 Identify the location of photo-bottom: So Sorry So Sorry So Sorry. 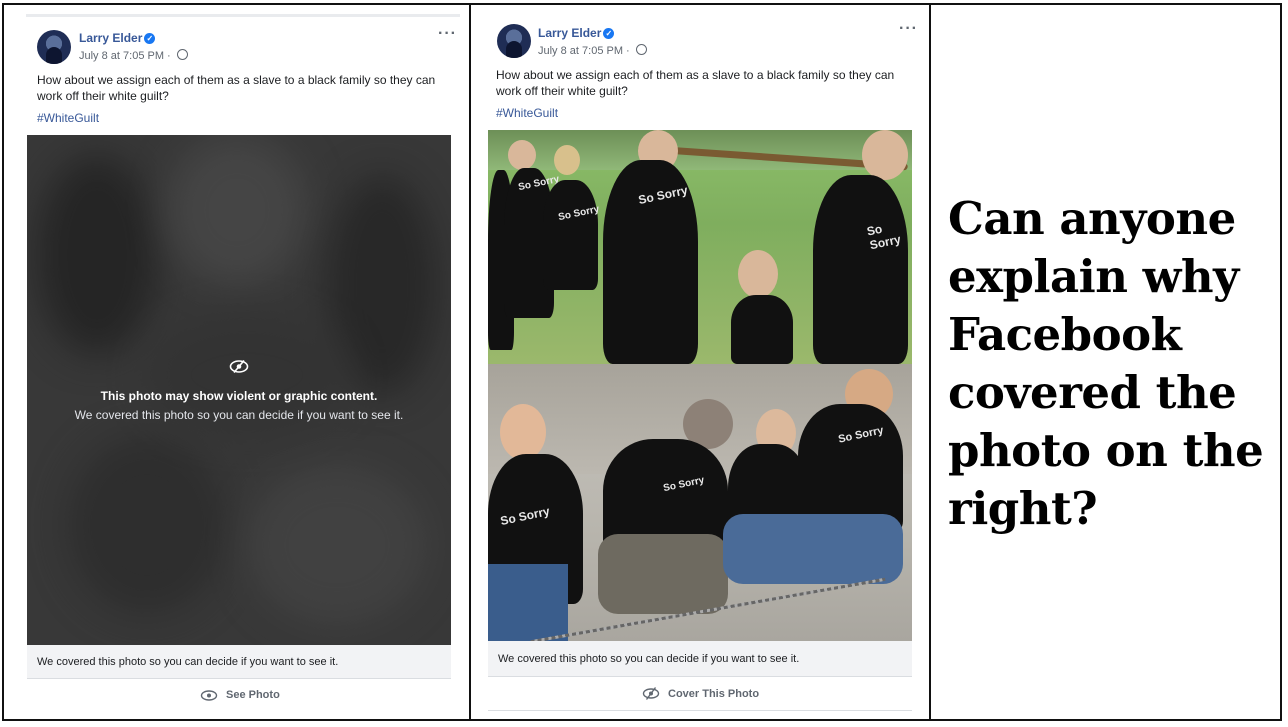
(700, 502).